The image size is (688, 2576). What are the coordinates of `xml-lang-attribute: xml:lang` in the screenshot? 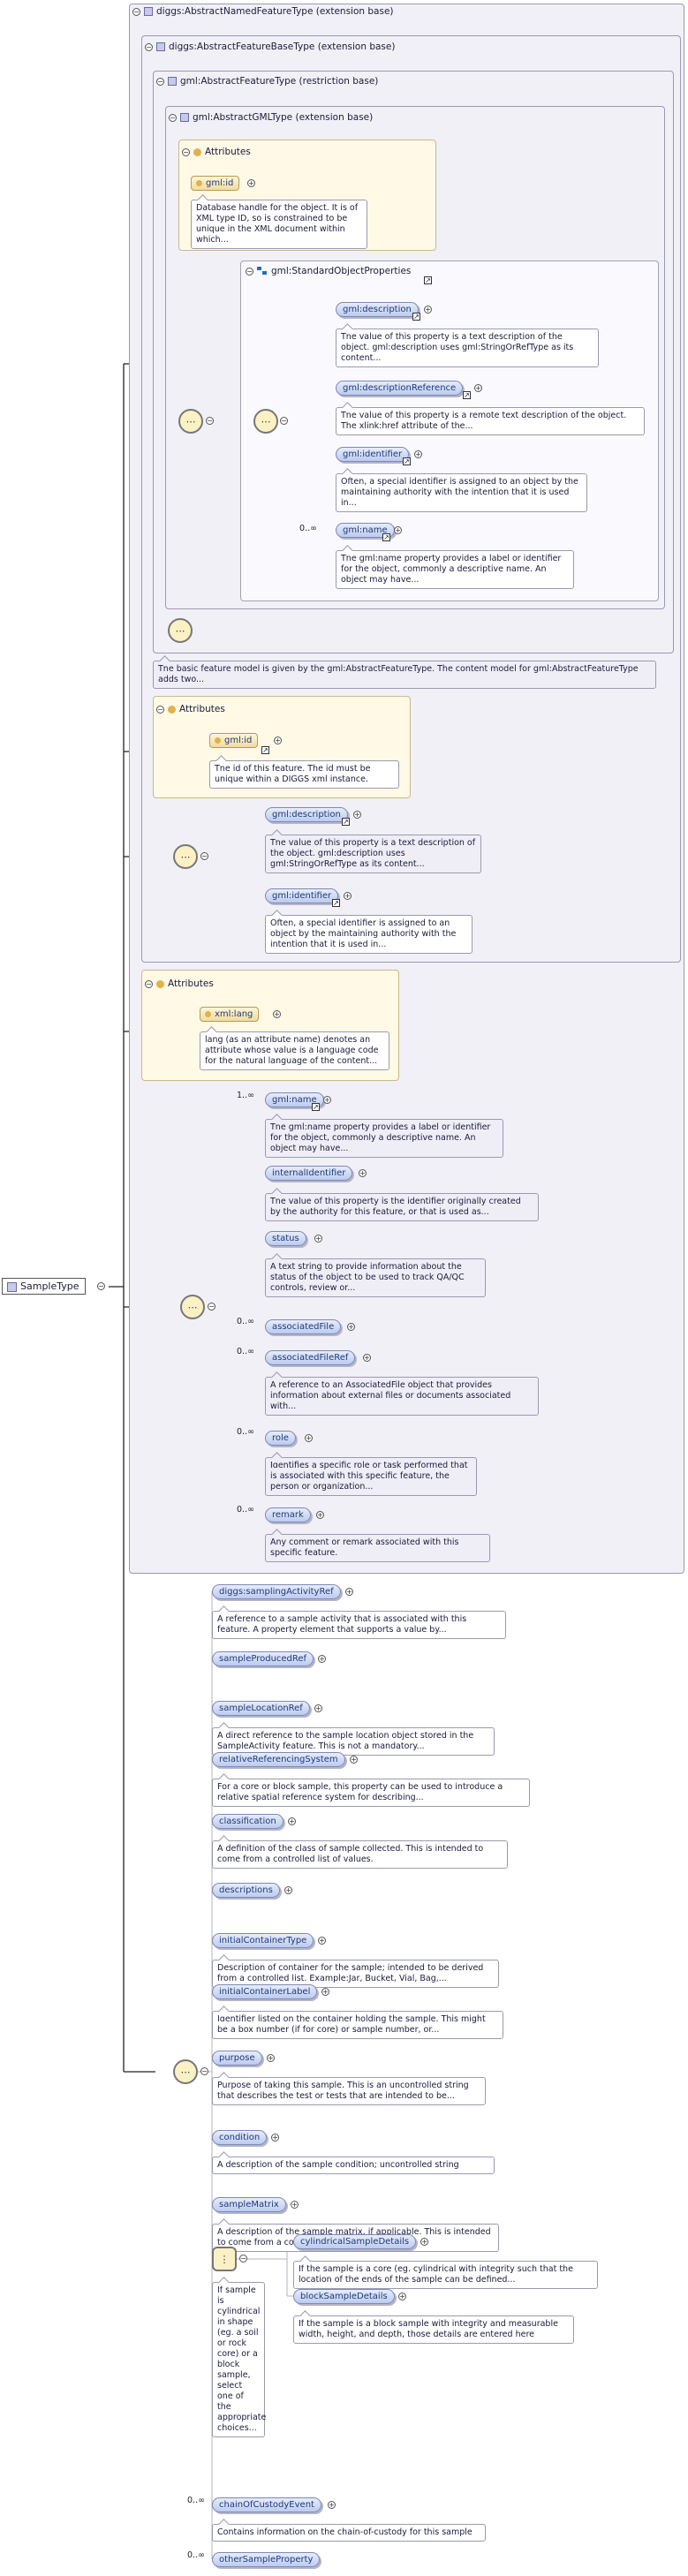 It's located at (230, 1014).